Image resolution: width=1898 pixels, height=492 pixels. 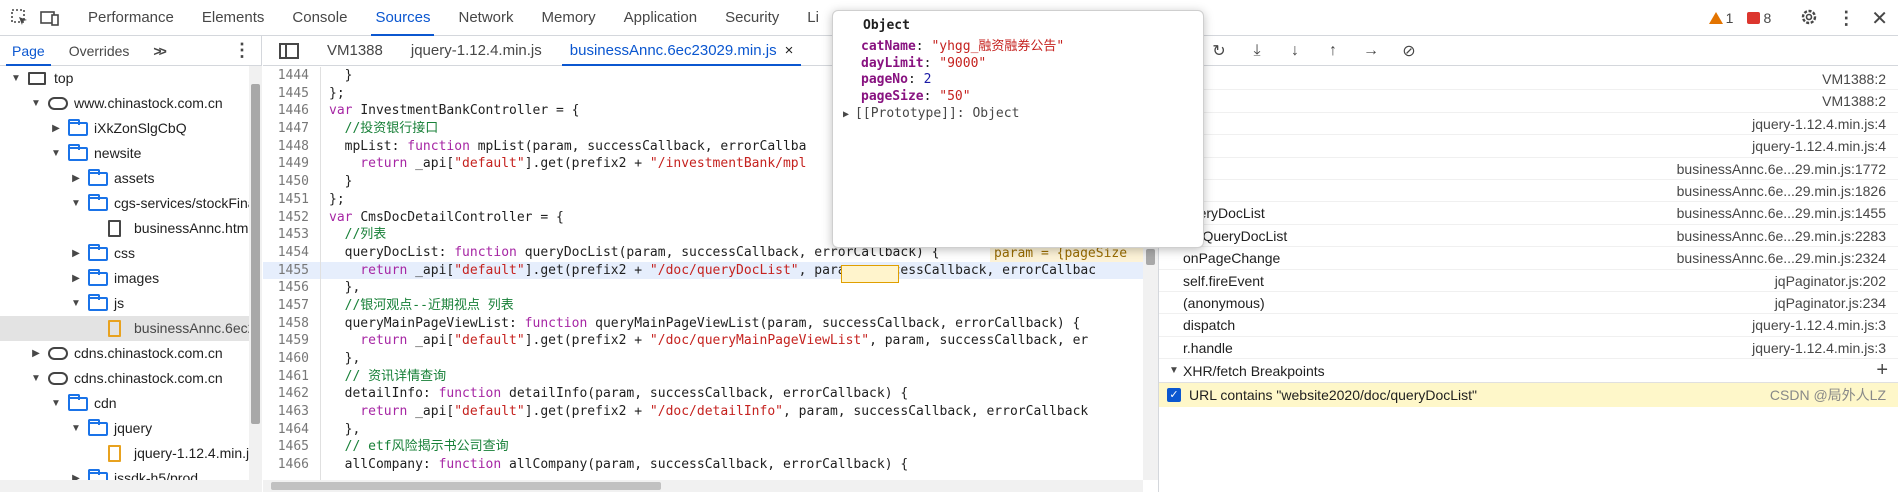 I want to click on tree-item: ▼ js, so click(x=130, y=303).